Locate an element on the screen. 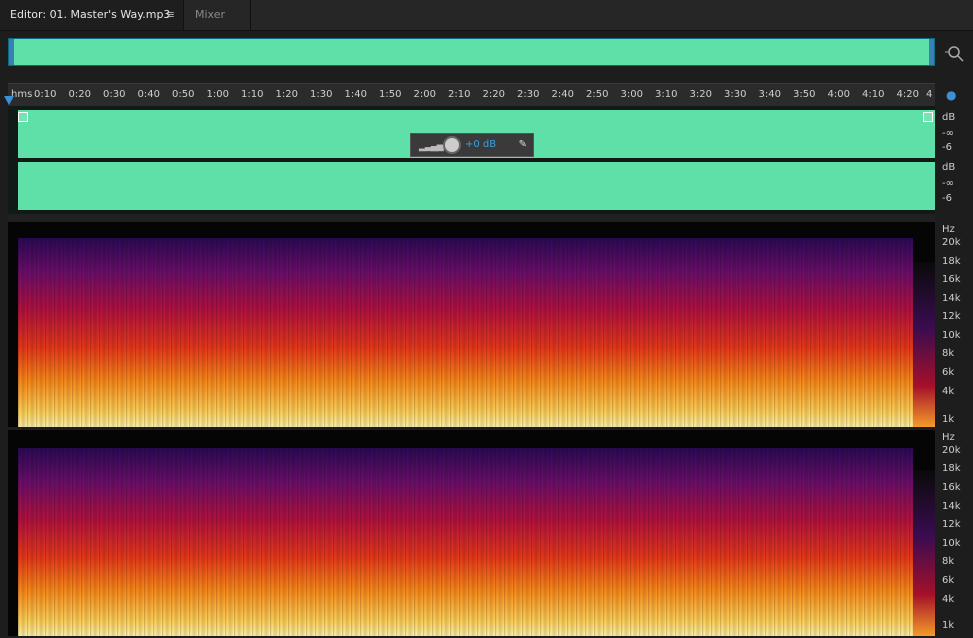  tab-bar: Editor: 01. Master's Way.mp3 ≡ Mixer is located at coordinates (486, 15).